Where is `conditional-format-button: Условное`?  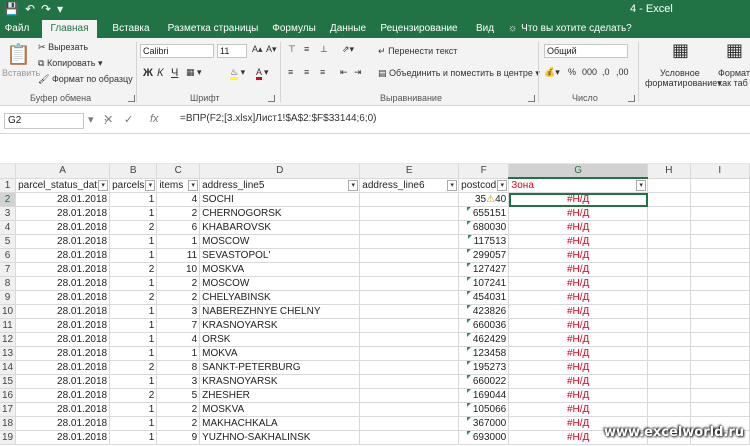
conditional-format-button: Условное is located at coordinates (680, 73).